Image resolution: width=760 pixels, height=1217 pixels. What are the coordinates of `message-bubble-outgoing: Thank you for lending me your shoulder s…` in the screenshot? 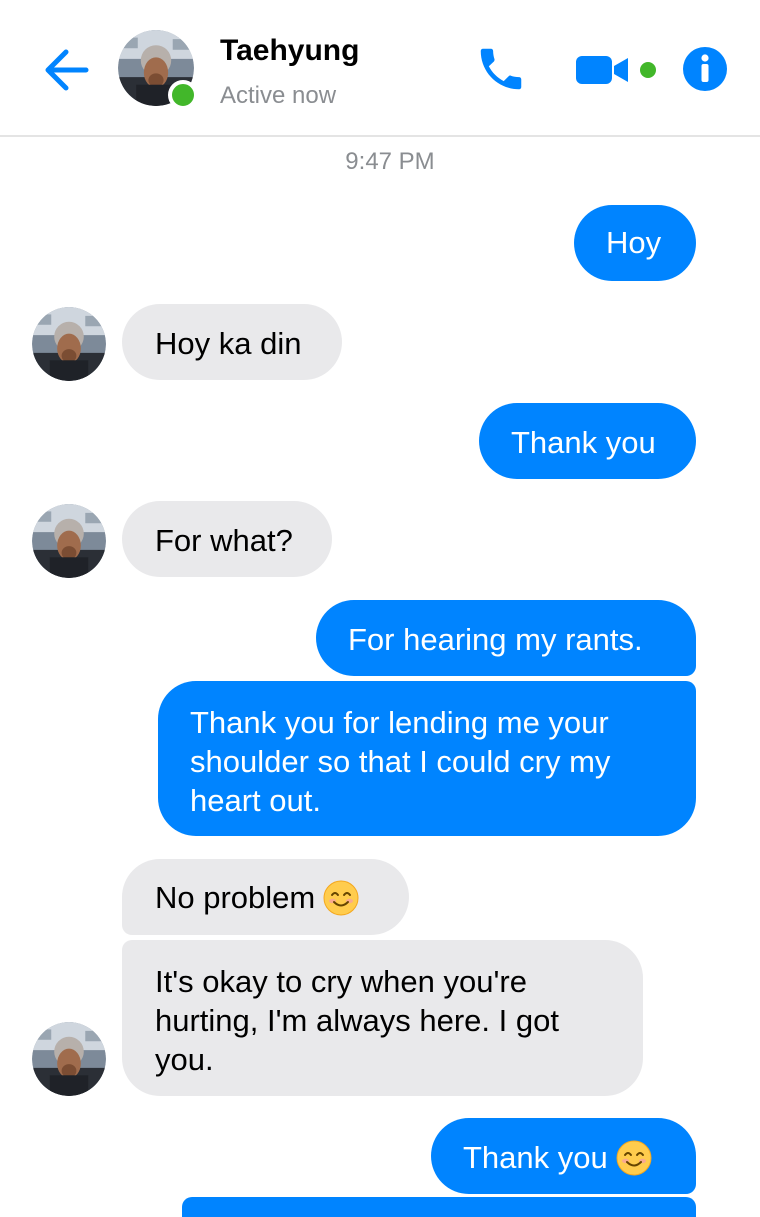 It's located at (427, 758).